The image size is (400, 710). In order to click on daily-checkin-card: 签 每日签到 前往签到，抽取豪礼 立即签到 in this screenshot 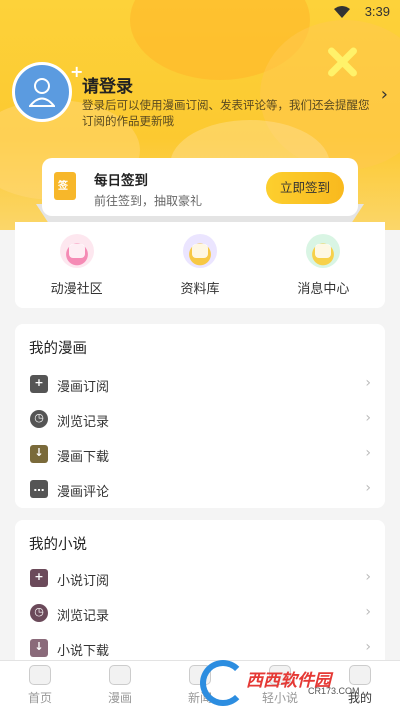, I will do `click(200, 187)`.